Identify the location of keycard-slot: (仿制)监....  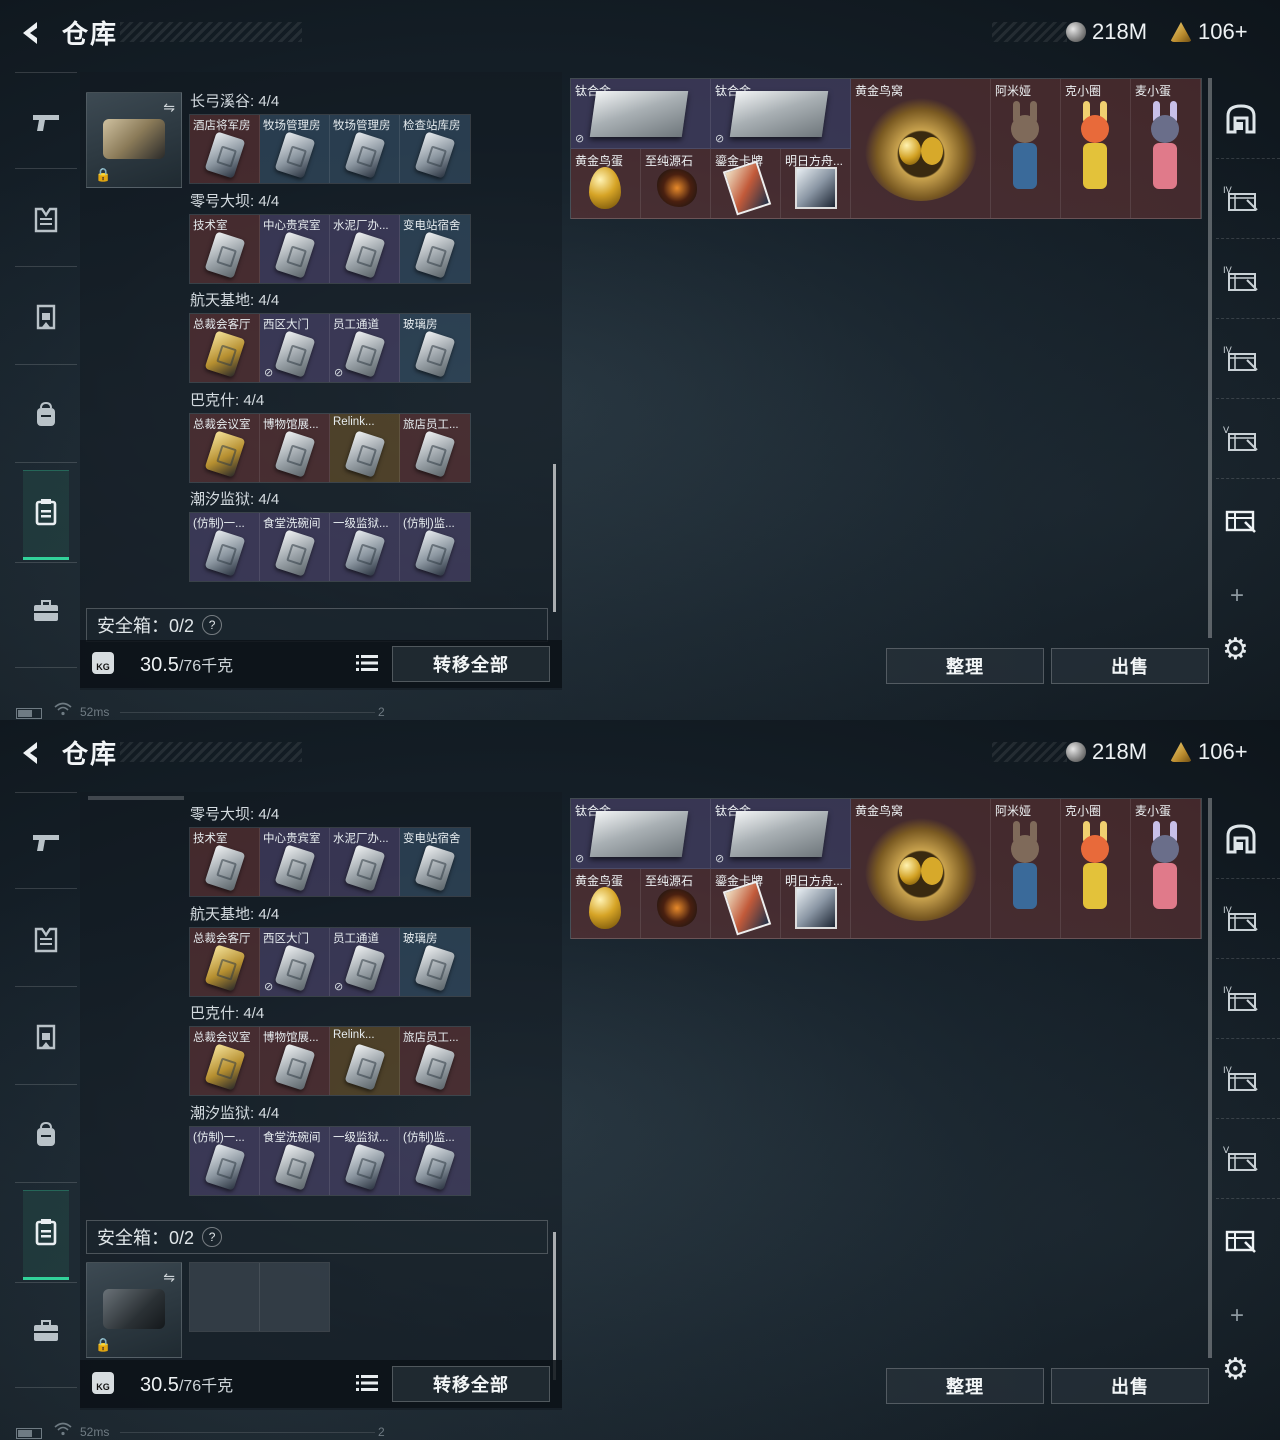
(435, 1160).